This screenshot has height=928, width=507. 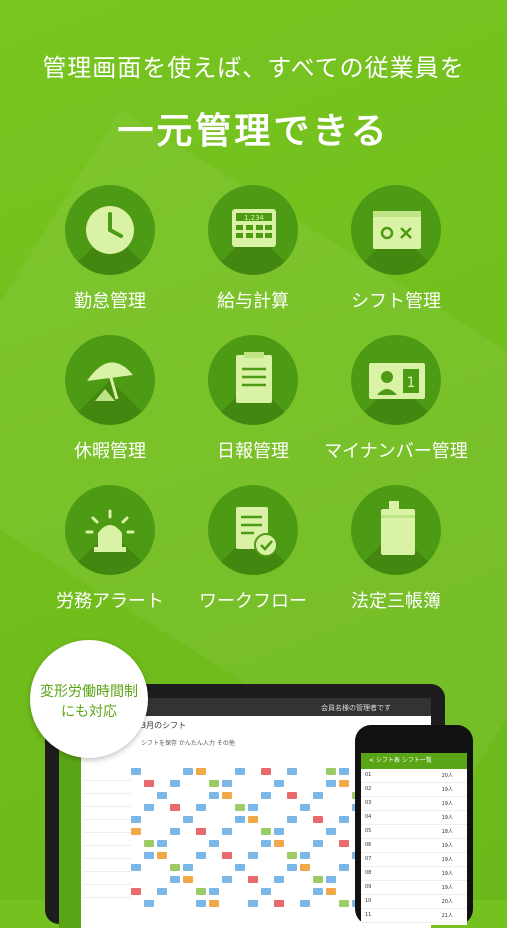 What do you see at coordinates (414, 902) in the screenshot?
I see `shift-row: 10 20人` at bounding box center [414, 902].